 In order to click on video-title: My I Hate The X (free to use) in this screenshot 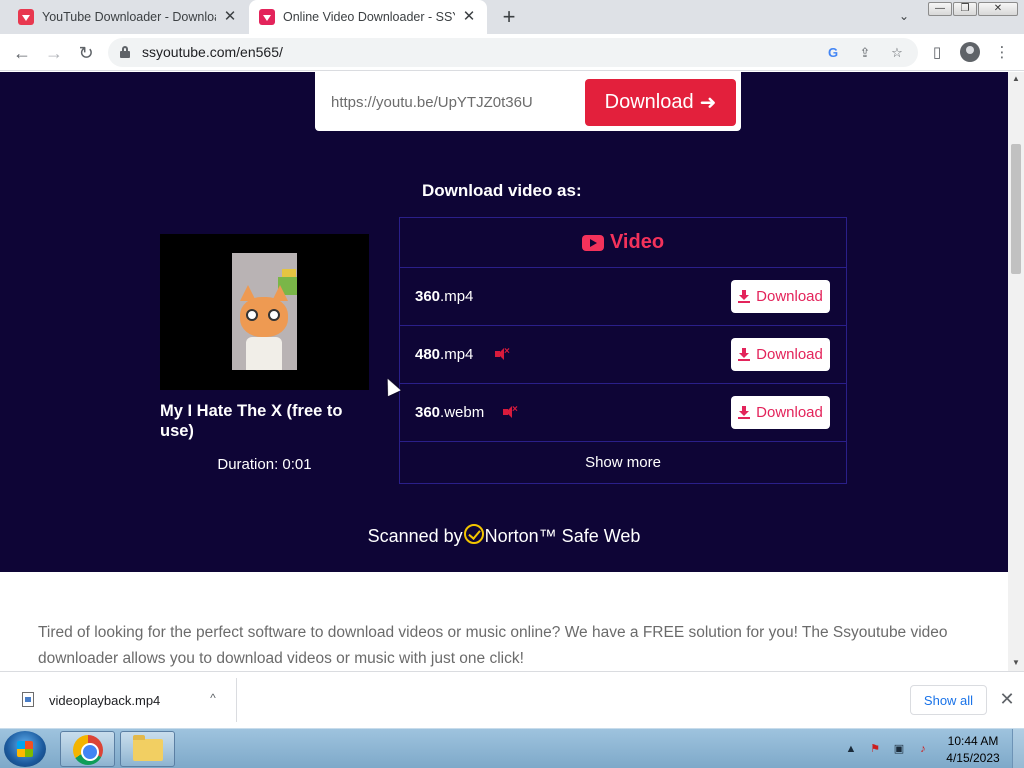, I will do `click(251, 421)`.